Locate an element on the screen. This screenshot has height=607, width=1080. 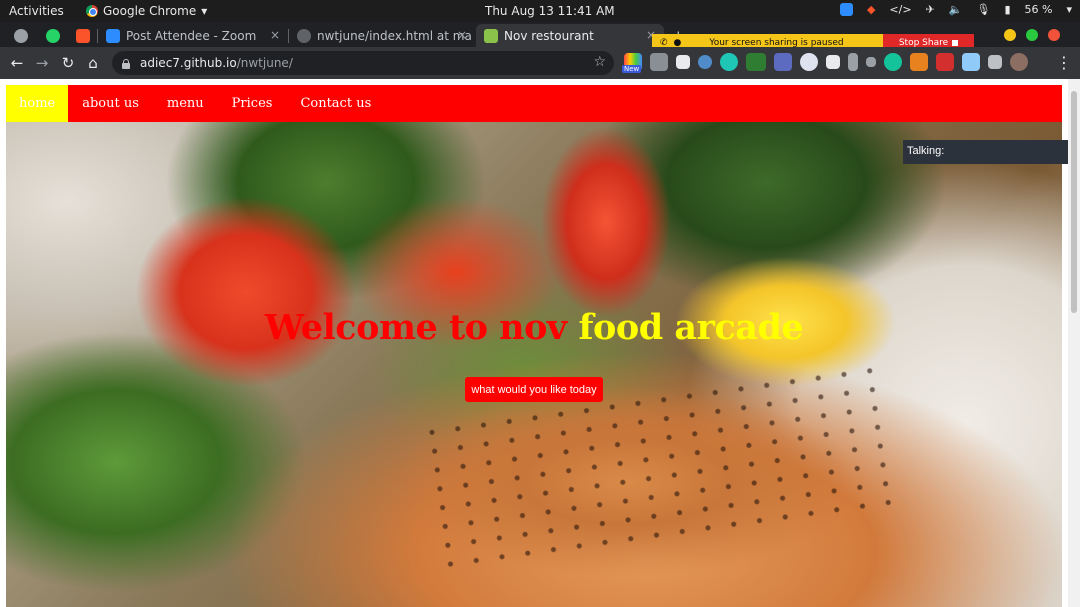
extension-u-icon is located at coordinates (945, 62).